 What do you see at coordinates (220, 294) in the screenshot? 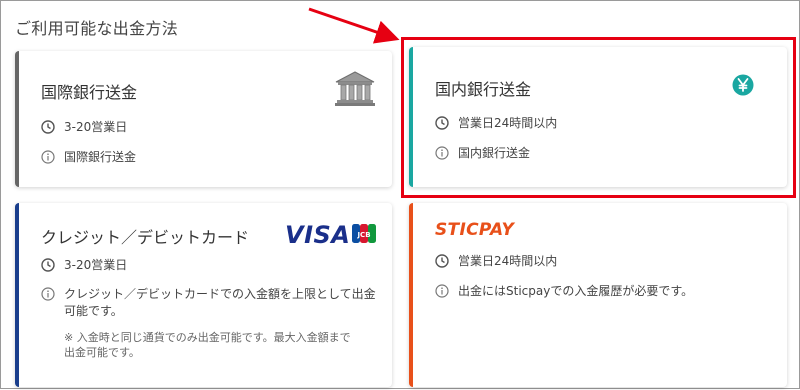
I see `info-line-1: クレジット／デビットカードでの入金額を上限として出金` at bounding box center [220, 294].